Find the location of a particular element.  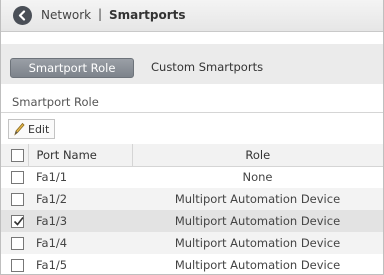

port-name-cell: Fa1/2 is located at coordinates (52, 199).